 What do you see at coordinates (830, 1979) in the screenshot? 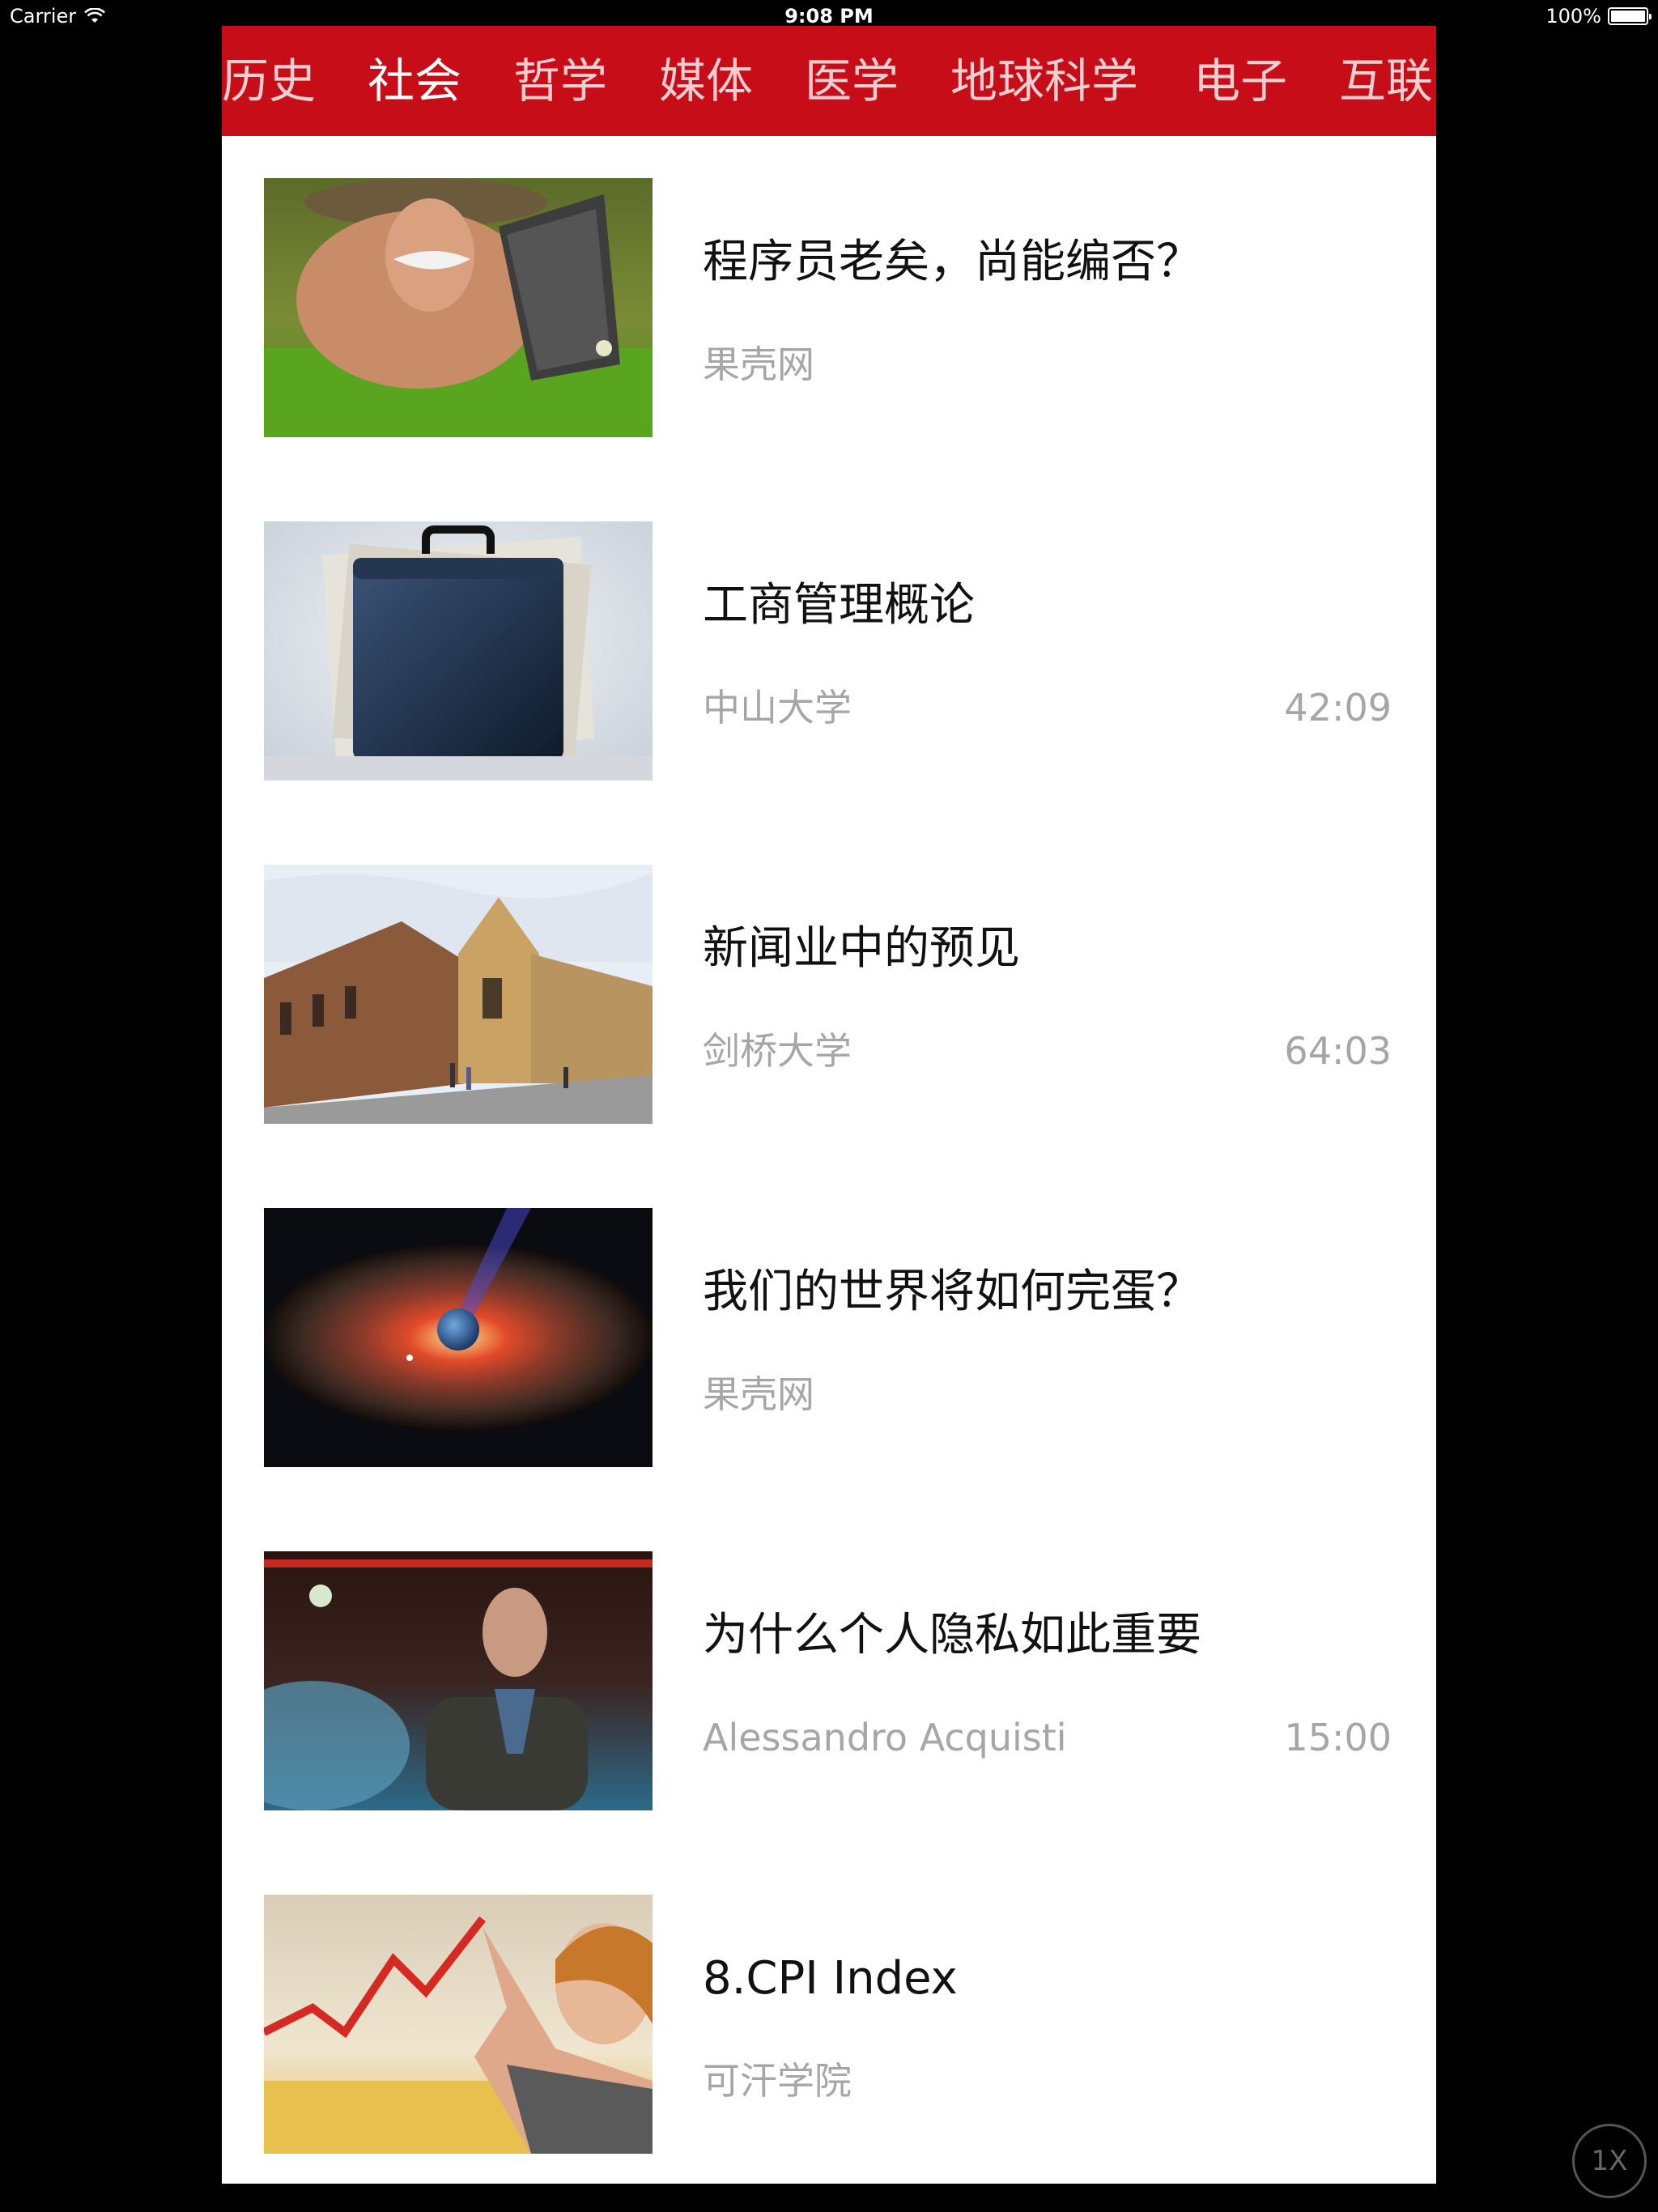
I see `item-title: 8.CPI Index` at bounding box center [830, 1979].